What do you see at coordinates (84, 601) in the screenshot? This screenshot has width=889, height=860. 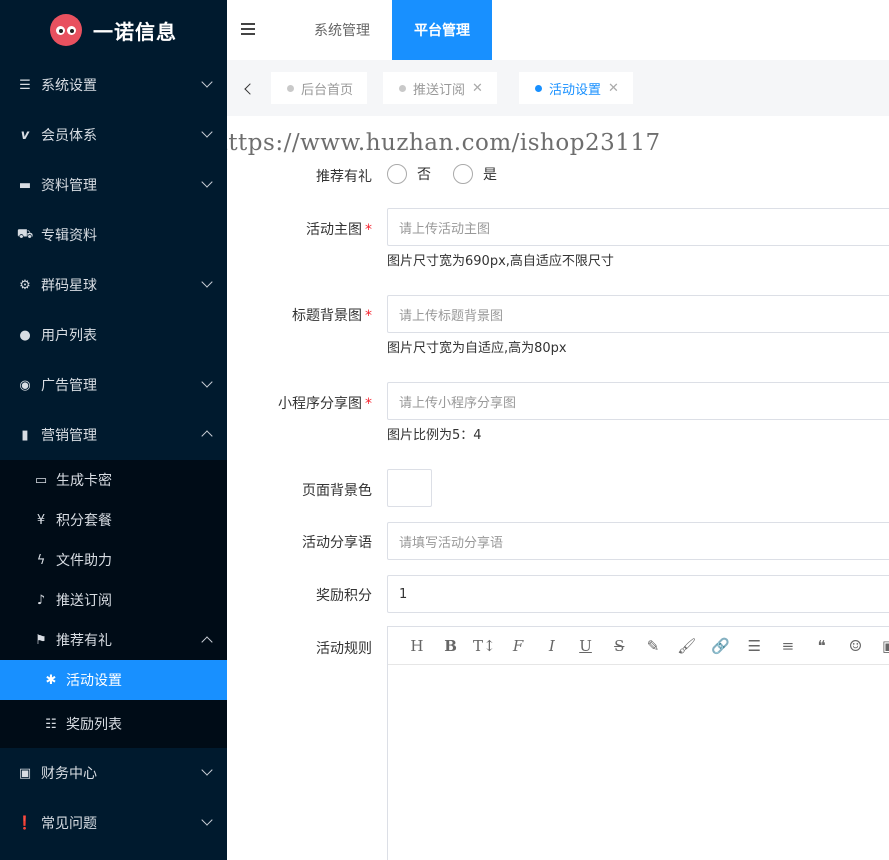 I see `sidebar-item-label: 推送订阅` at bounding box center [84, 601].